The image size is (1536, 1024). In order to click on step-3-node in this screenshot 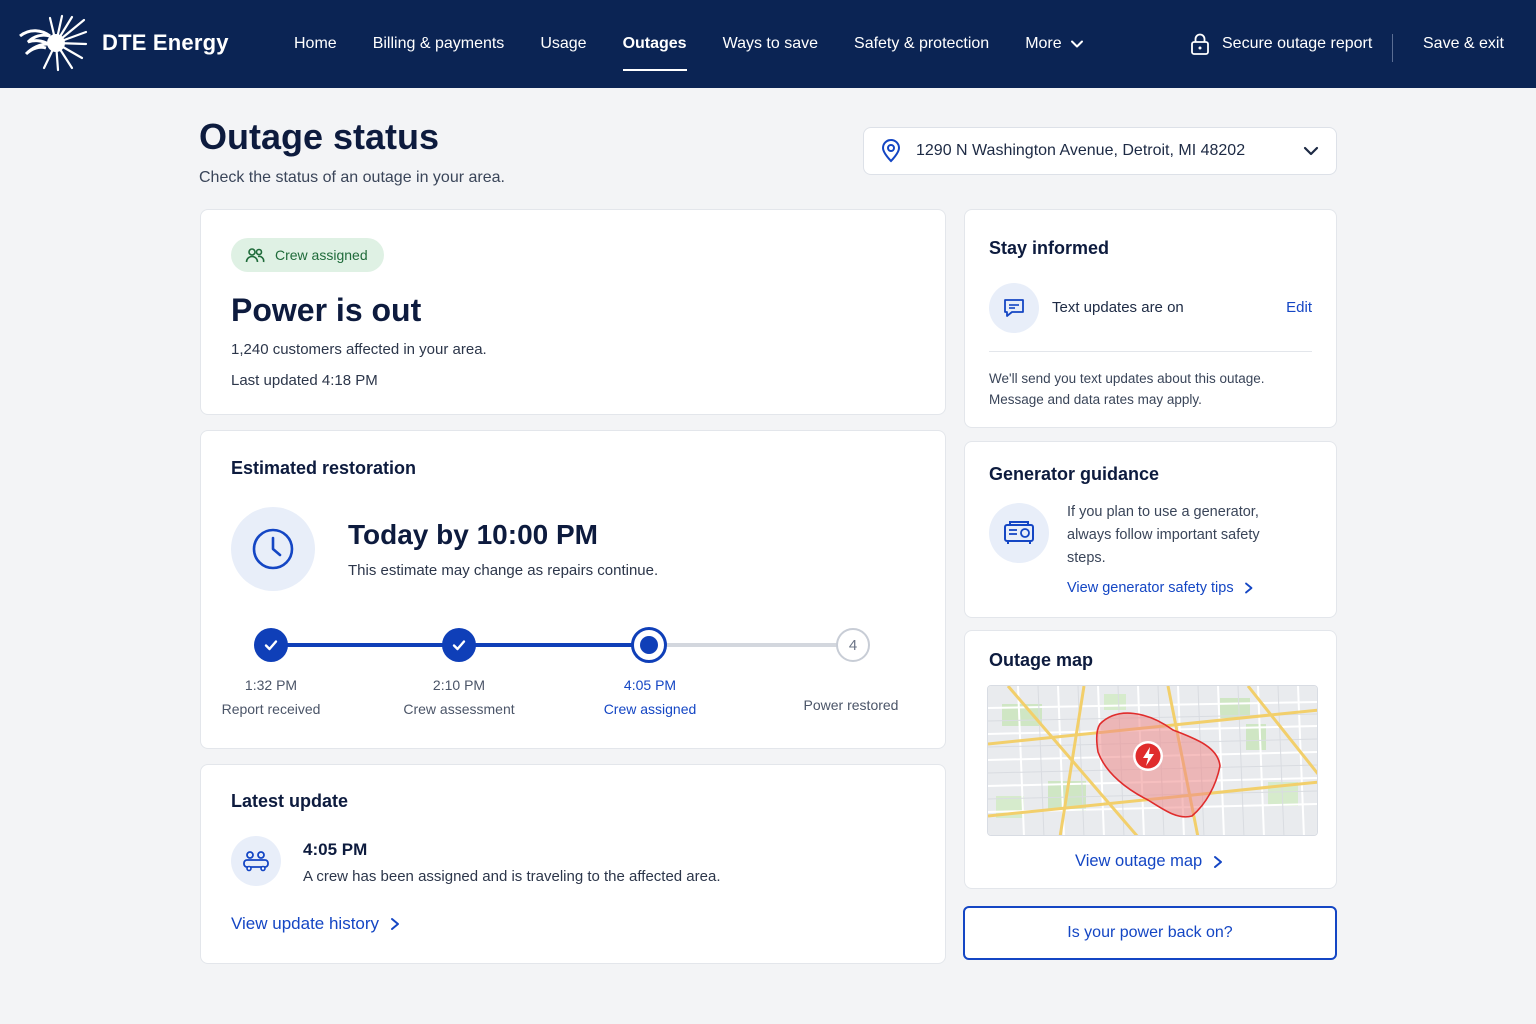, I will do `click(649, 645)`.